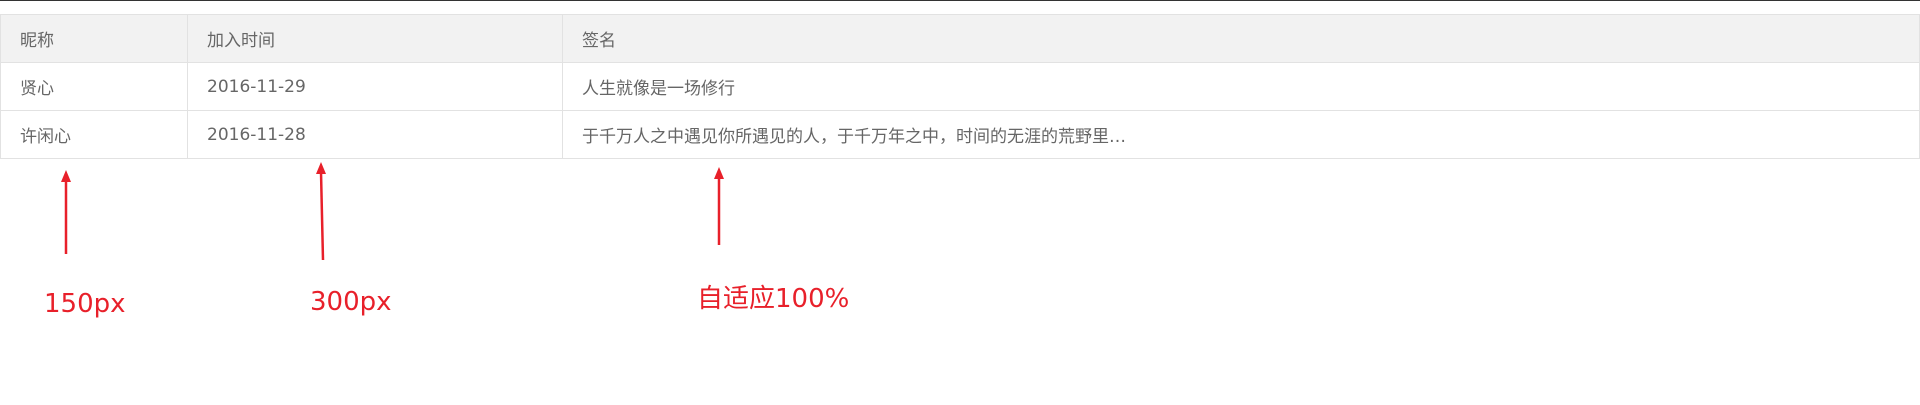 Image resolution: width=1920 pixels, height=405 pixels. I want to click on table-header-row: 昵称 加入时间 签名, so click(960, 38).